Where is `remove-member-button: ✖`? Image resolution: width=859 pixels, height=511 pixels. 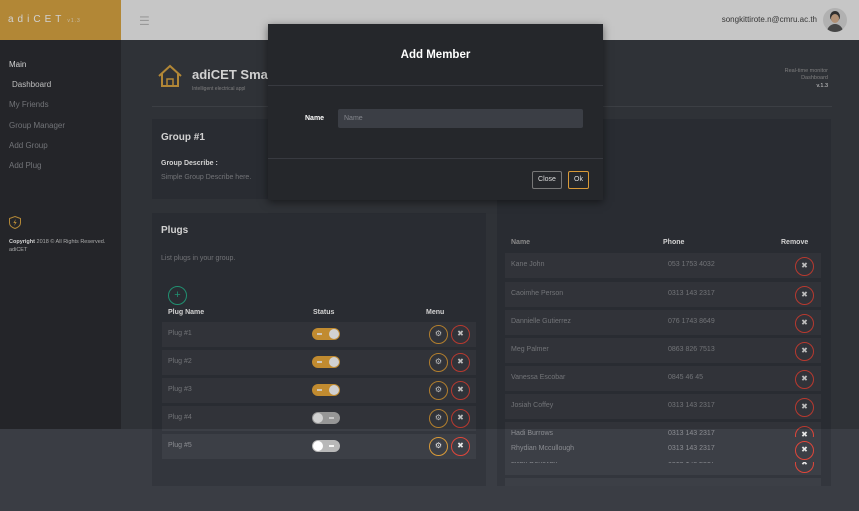
remove-member-button: ✖ is located at coordinates (804, 450).